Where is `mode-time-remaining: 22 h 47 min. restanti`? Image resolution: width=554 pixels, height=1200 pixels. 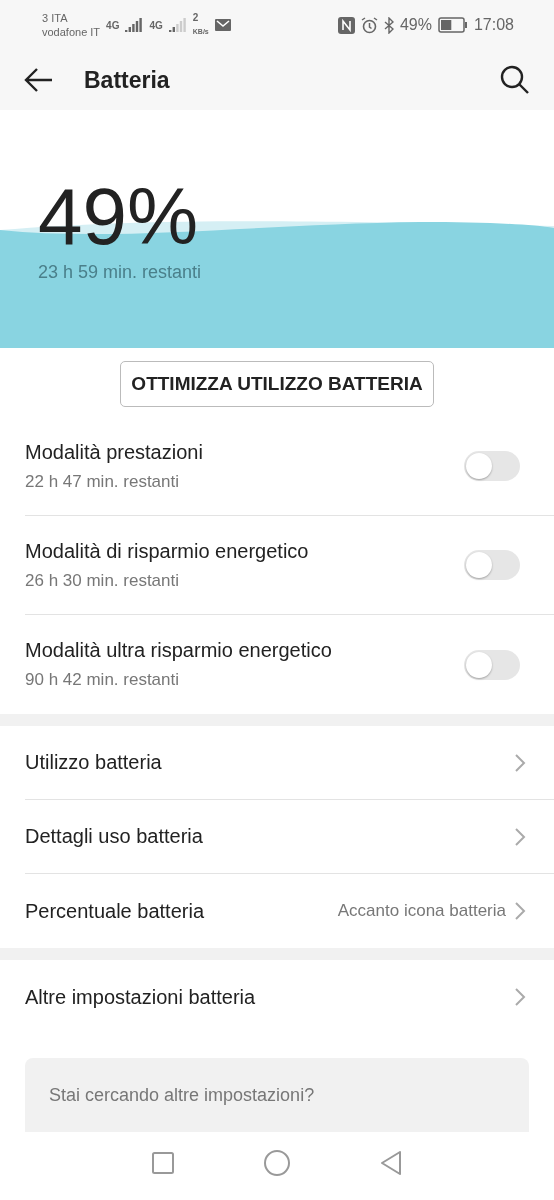
mode-time-remaining: 22 h 47 min. restanti is located at coordinates (103, 481).